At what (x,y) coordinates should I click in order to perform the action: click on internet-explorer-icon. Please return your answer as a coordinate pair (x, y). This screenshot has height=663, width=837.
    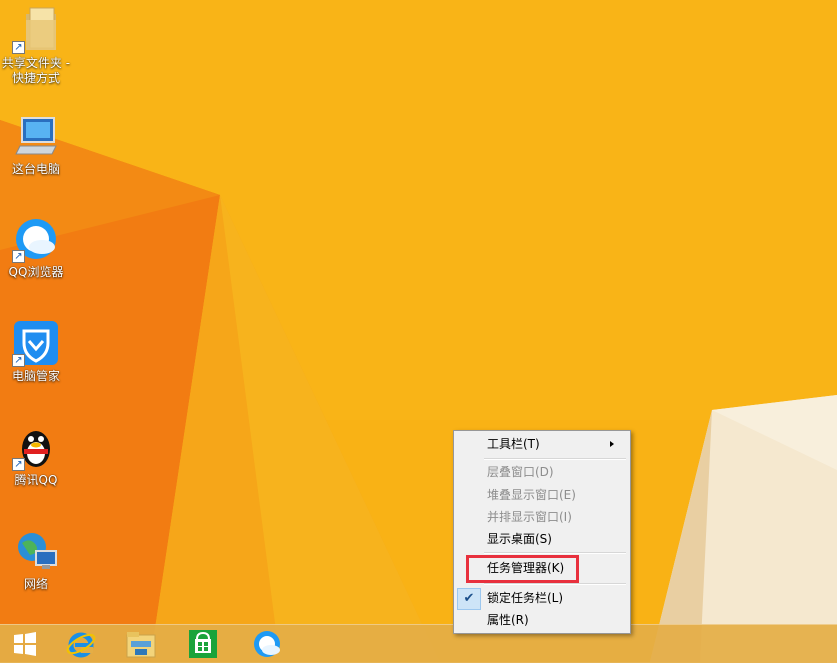
    Looking at the image, I should click on (81, 645).